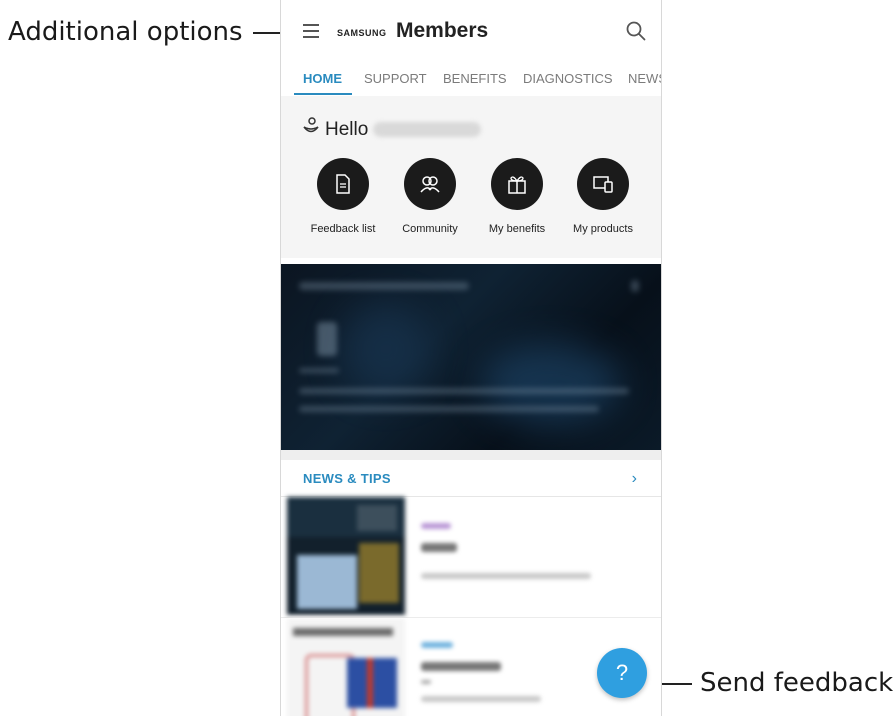 This screenshot has height=716, width=893. I want to click on app-bar: SAMSUNG Members, so click(471, 32).